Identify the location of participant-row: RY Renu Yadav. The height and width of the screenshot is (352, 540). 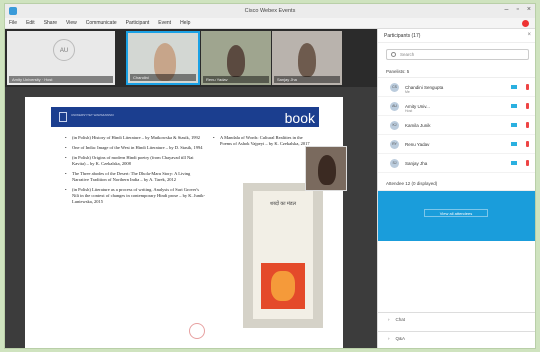
(456, 144).